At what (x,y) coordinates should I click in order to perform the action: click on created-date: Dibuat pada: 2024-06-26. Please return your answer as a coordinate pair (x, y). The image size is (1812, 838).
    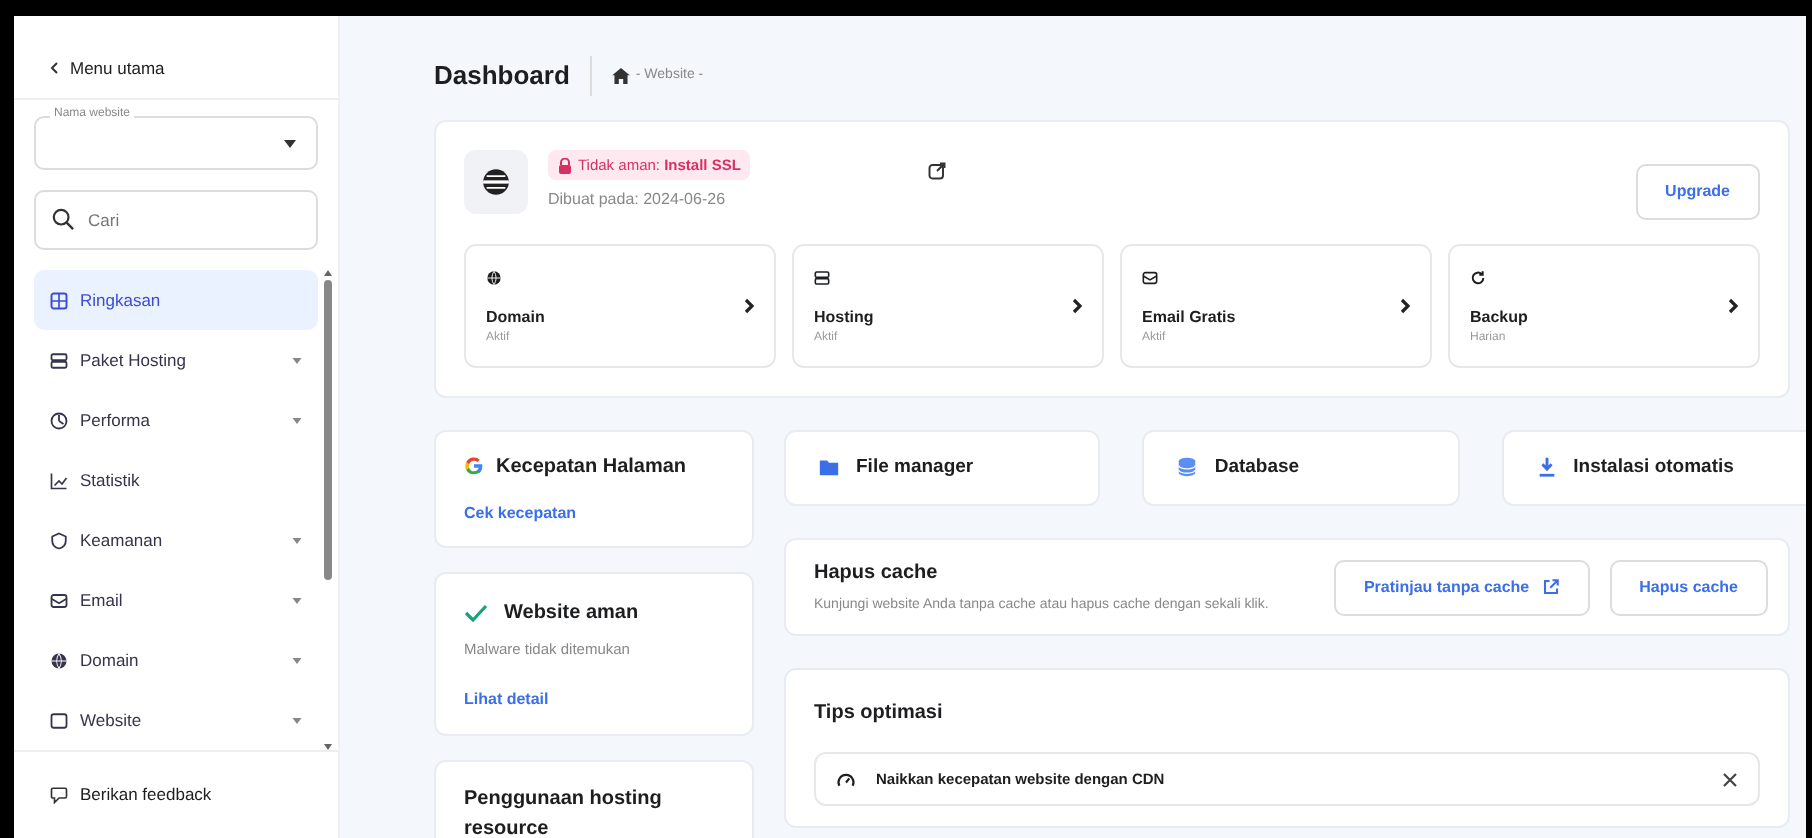
    Looking at the image, I should click on (638, 200).